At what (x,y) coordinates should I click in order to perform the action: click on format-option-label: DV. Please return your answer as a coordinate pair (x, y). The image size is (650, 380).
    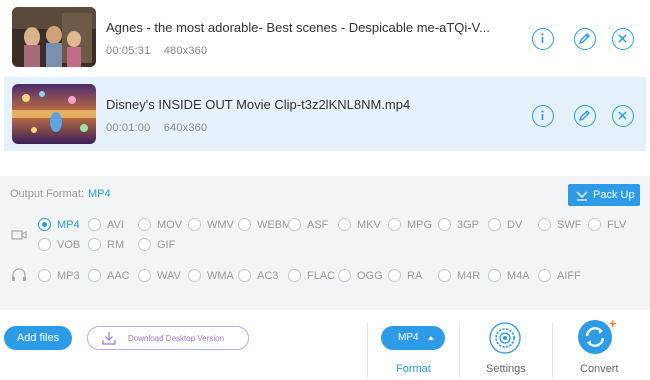
    Looking at the image, I should click on (515, 225).